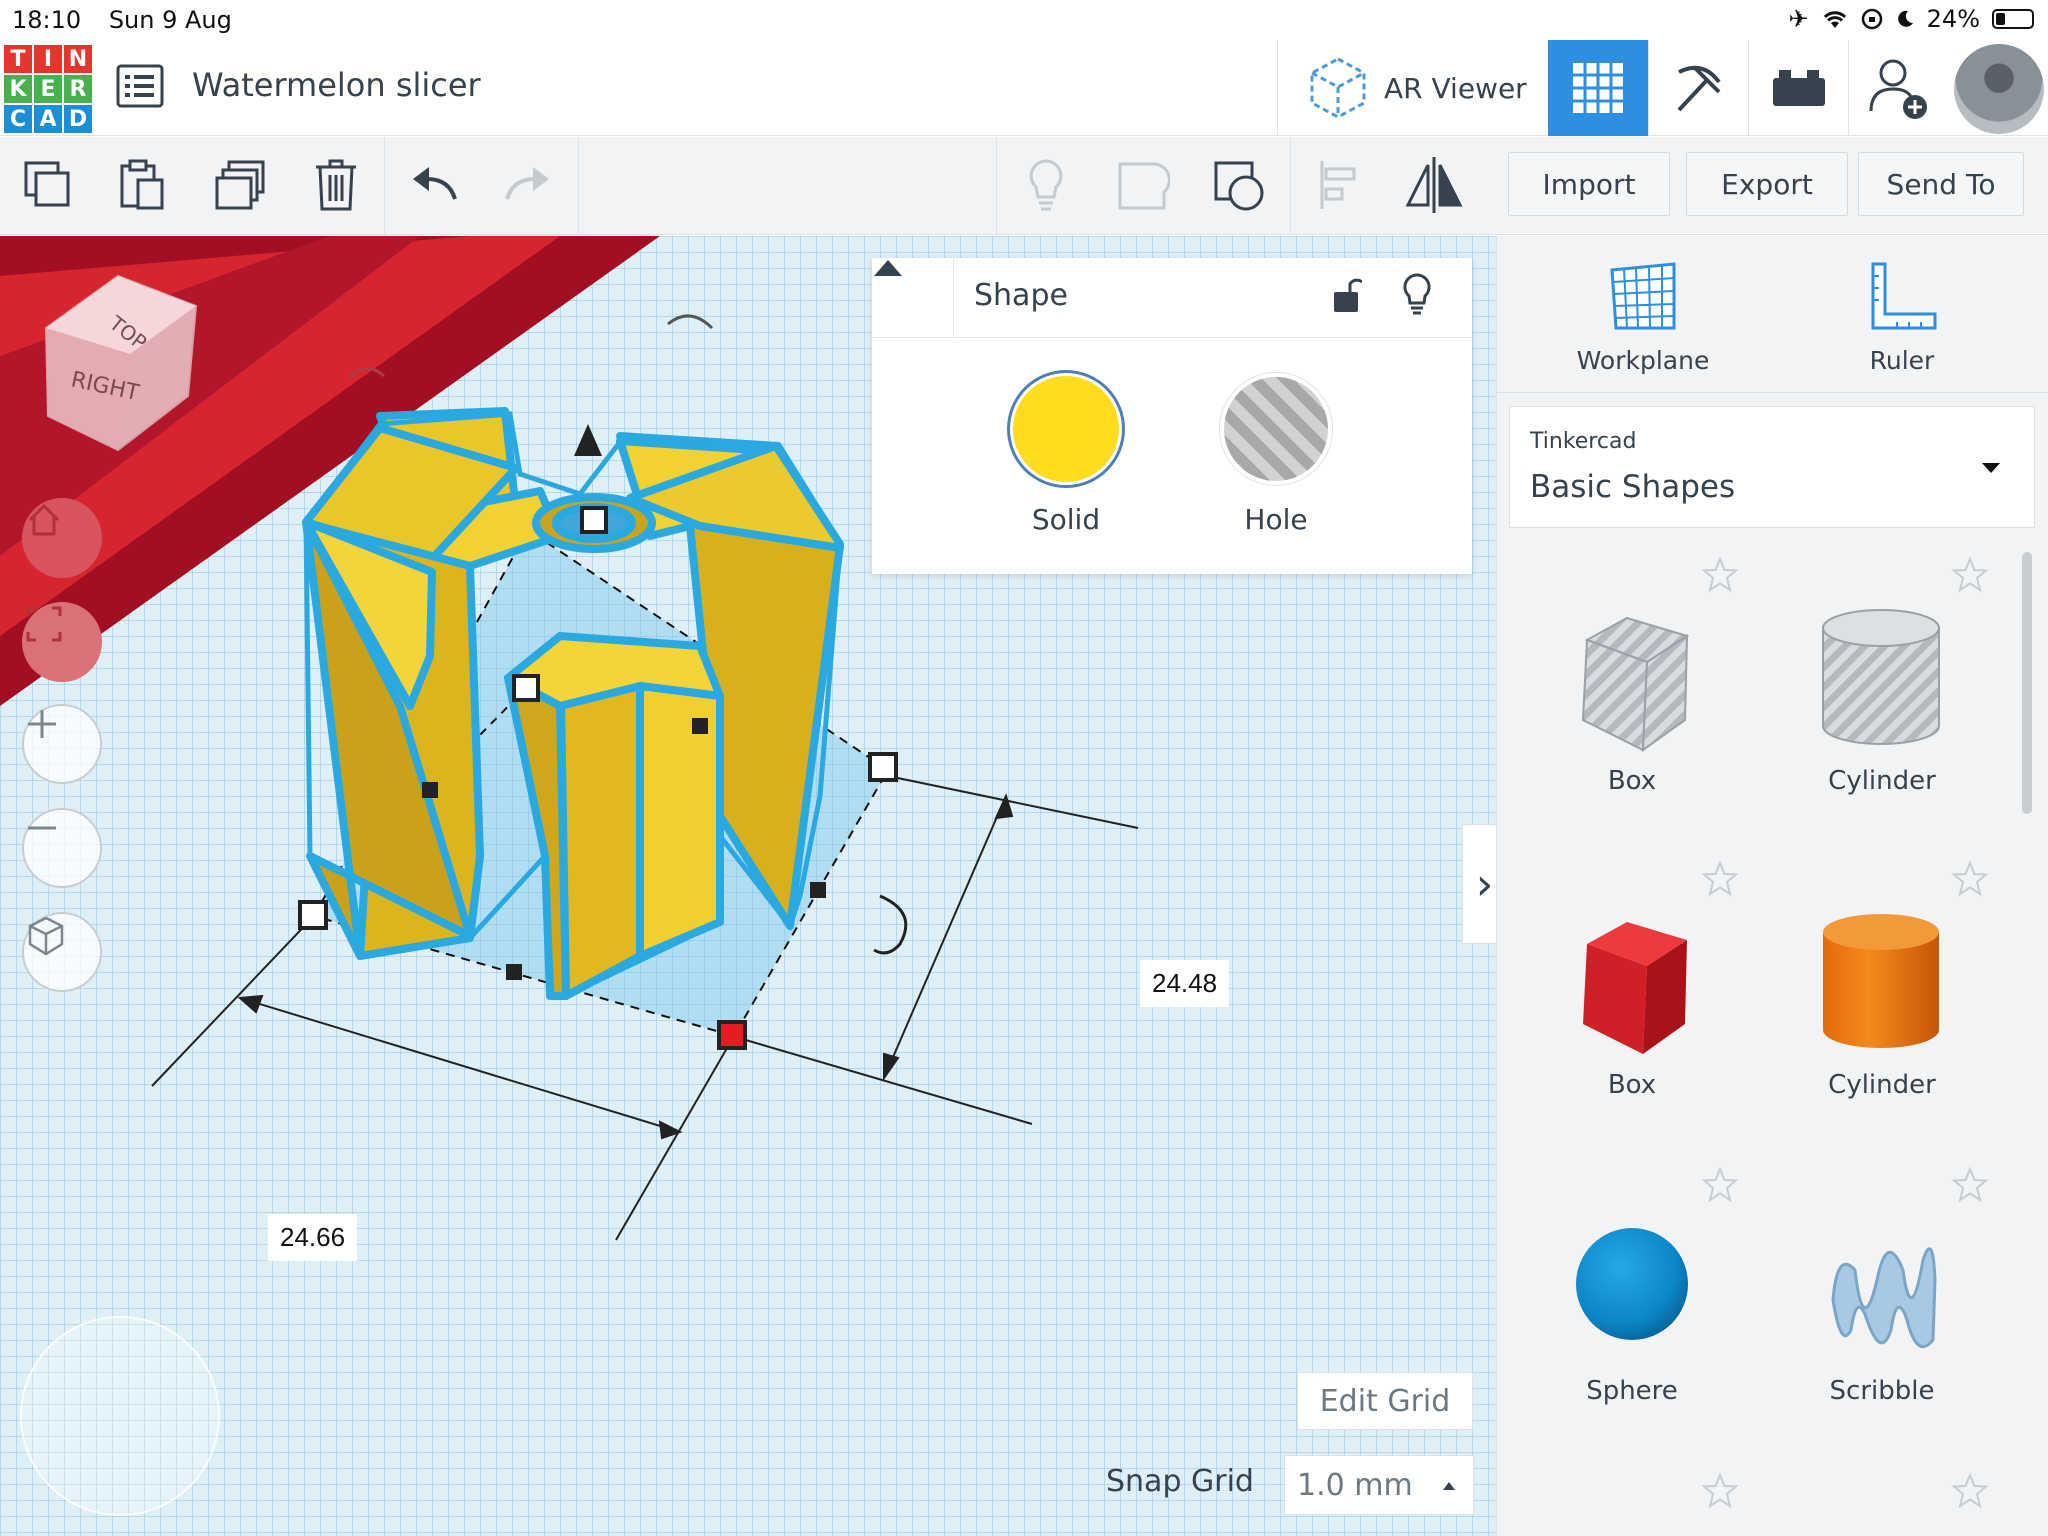 The image size is (2048, 1536). What do you see at coordinates (62, 848) in the screenshot?
I see `zoom-out-button` at bounding box center [62, 848].